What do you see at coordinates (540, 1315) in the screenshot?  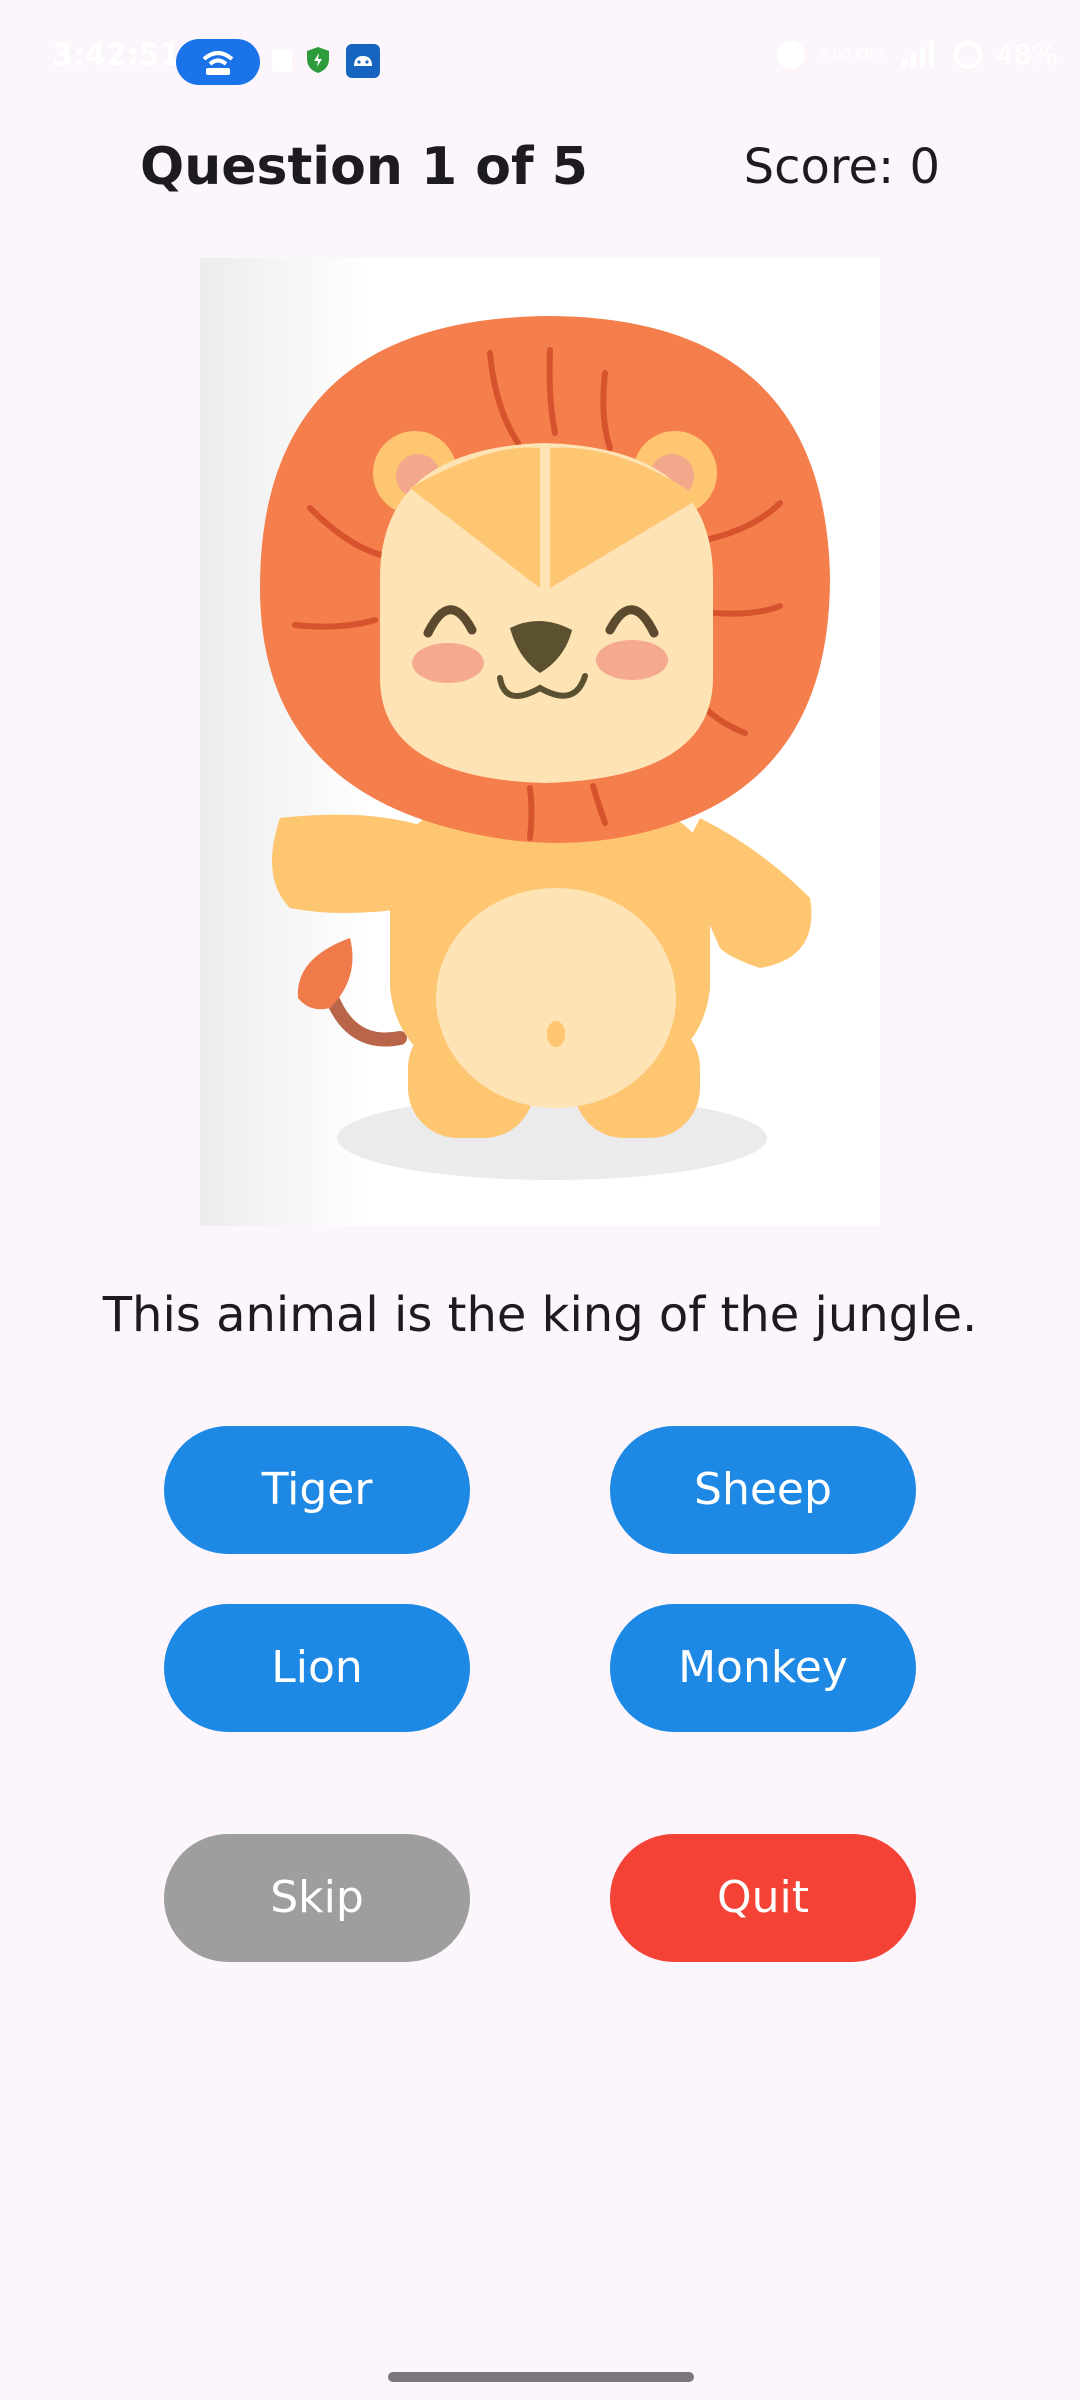 I see `question-text: This animal is the king of the jungle.` at bounding box center [540, 1315].